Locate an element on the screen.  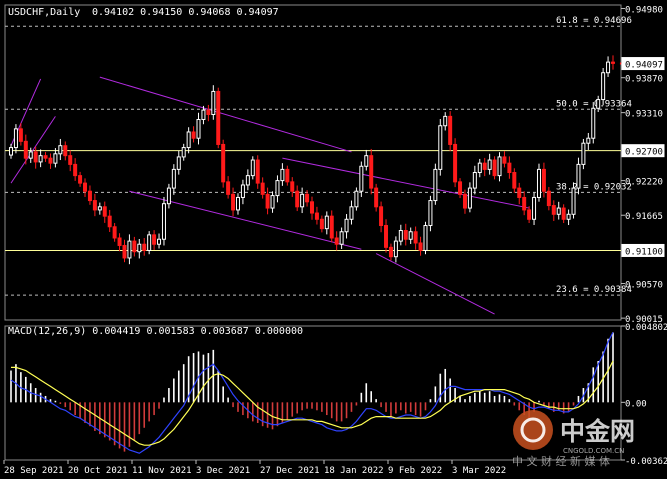
watermark-en: CNGOLD.COM.CN is located at coordinates (593, 451).